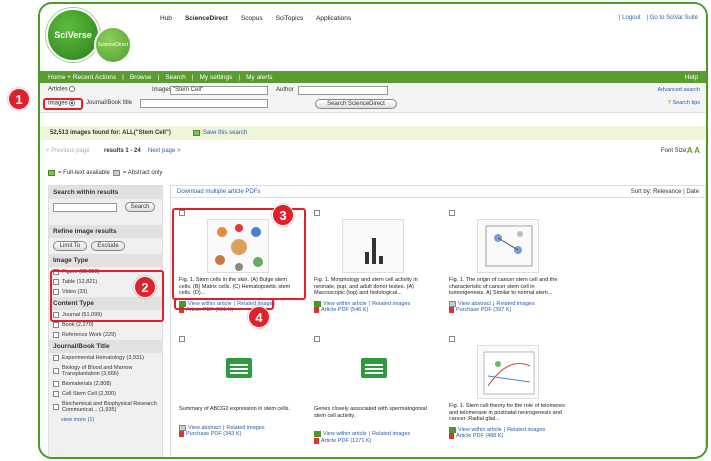 Image resolution: width=711 pixels, height=461 pixels. What do you see at coordinates (105, 260) in the screenshot?
I see `image-type-heading: Image Type` at bounding box center [105, 260].